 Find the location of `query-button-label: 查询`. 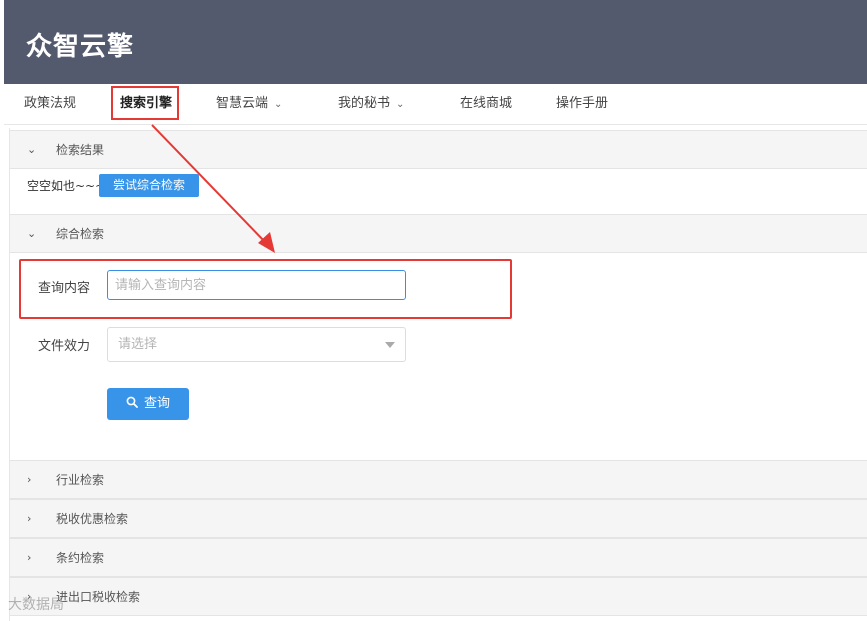

query-button-label: 查询 is located at coordinates (156, 403).